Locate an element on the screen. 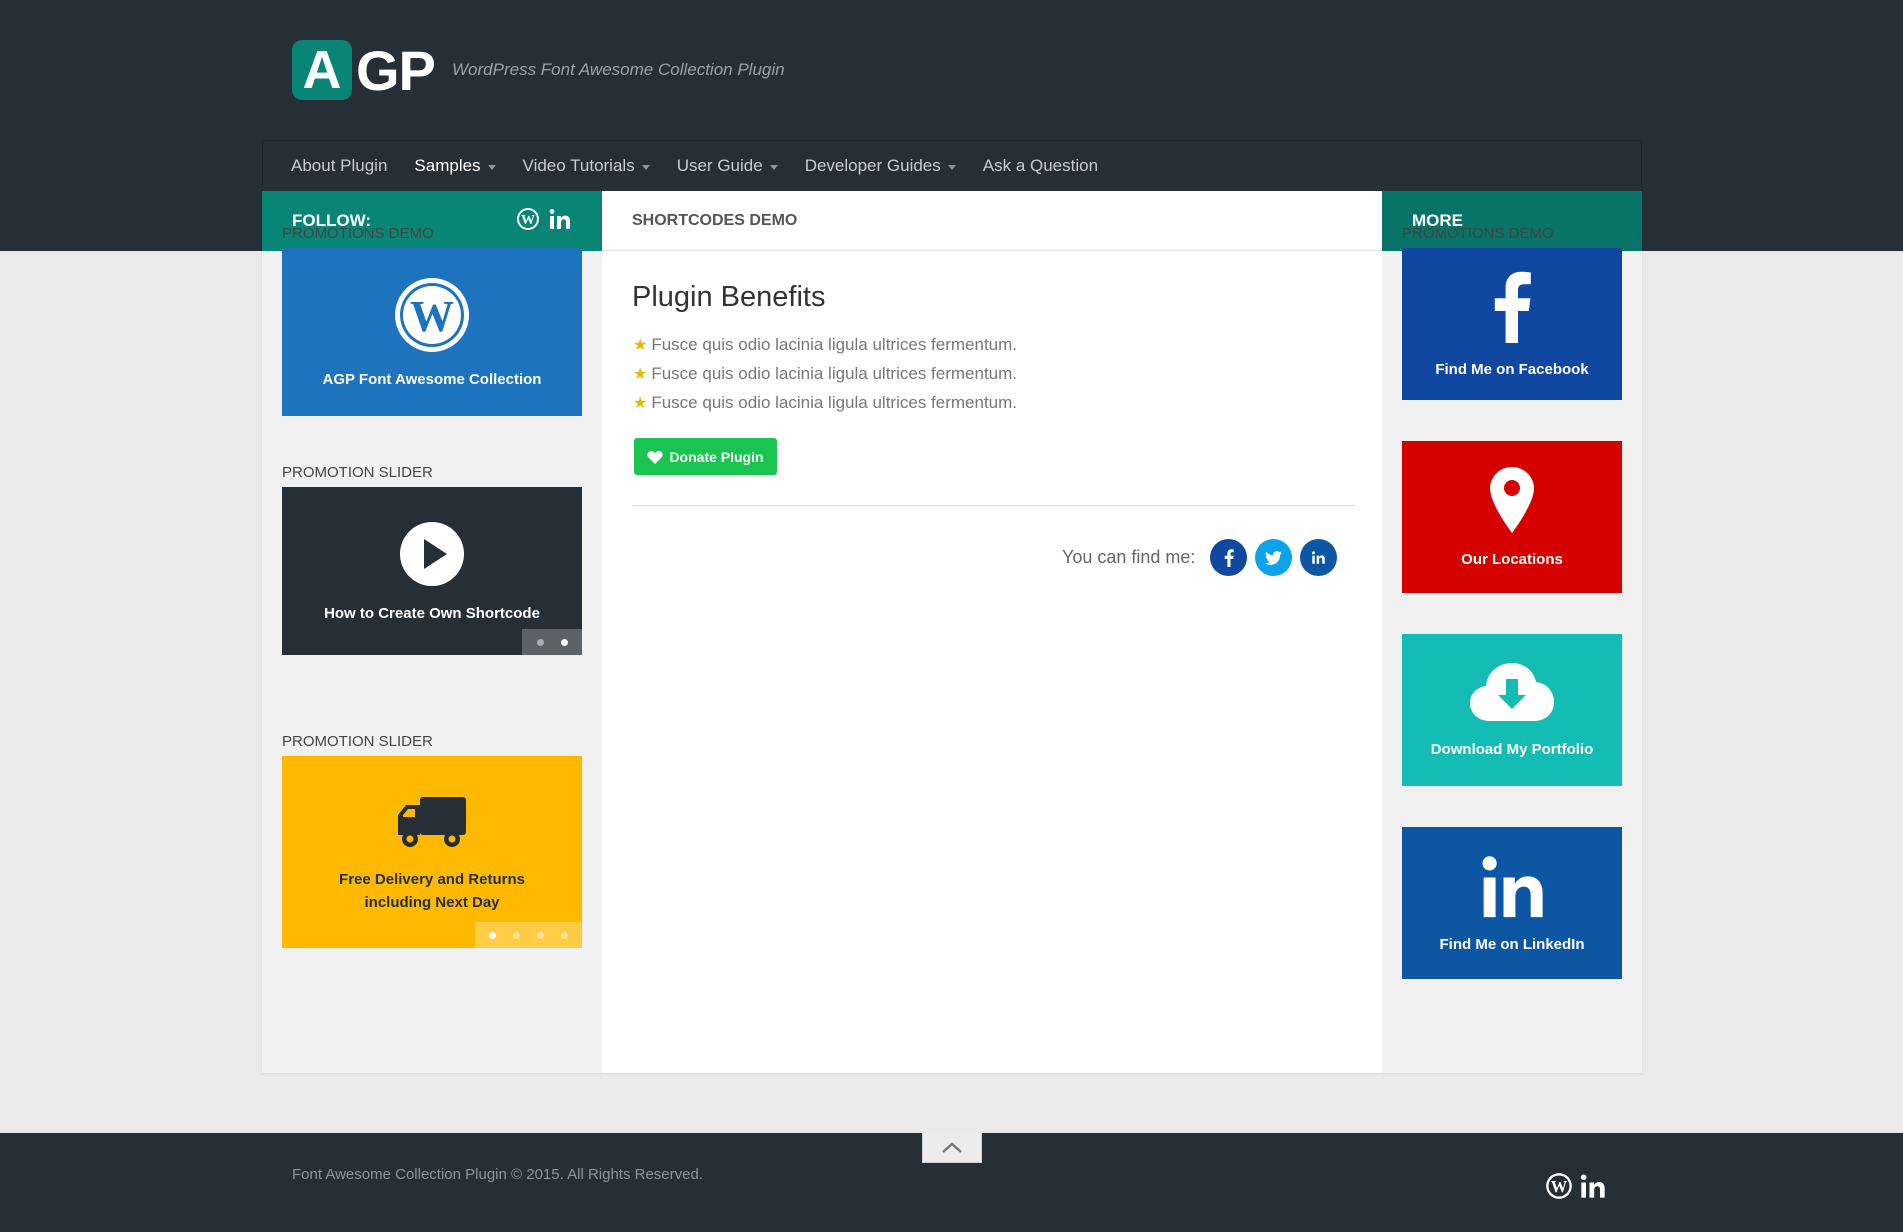 The image size is (1903, 1232). promo-locations: Our Locations is located at coordinates (1512, 517).